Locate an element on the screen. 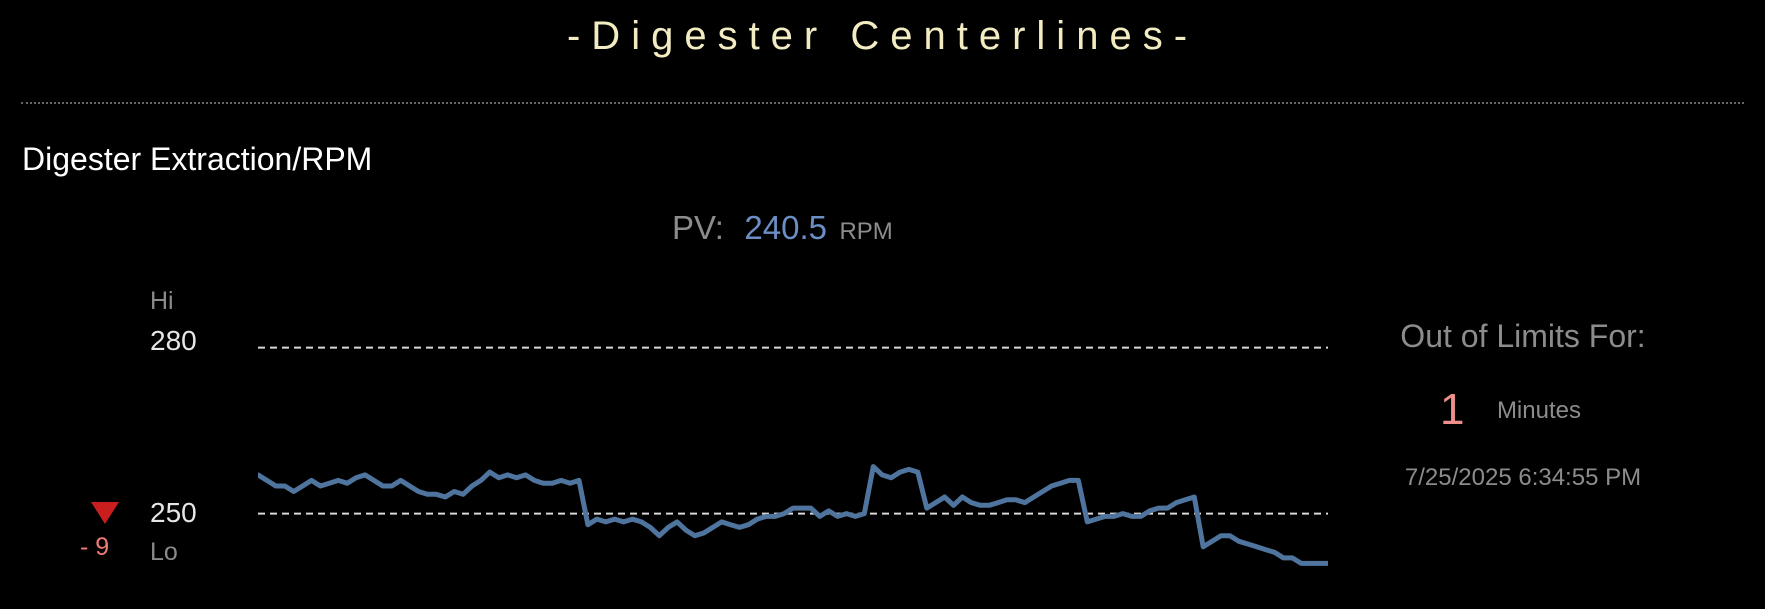 The image size is (1765, 609). timestamp: 7/25/2025 6:34:55 PM is located at coordinates (1523, 477).